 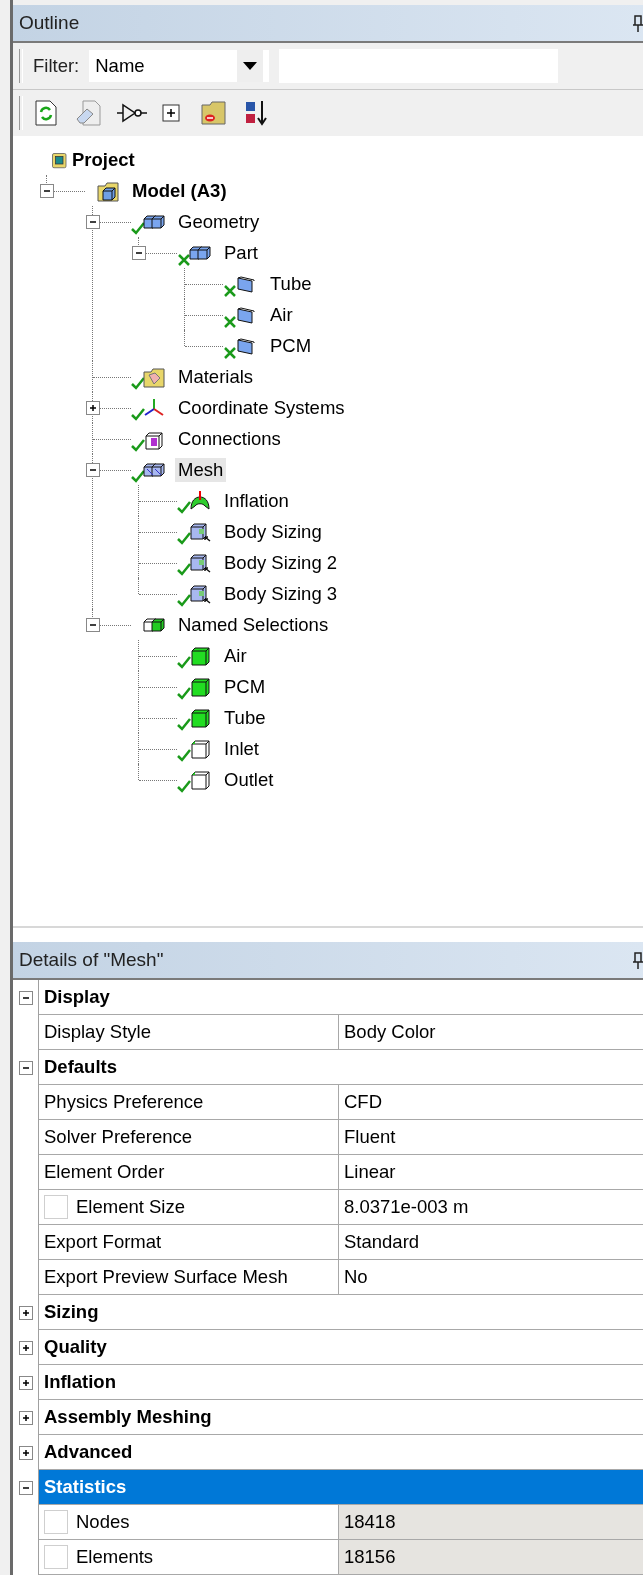 I want to click on property-value: Standard, so click(x=491, y=1242).